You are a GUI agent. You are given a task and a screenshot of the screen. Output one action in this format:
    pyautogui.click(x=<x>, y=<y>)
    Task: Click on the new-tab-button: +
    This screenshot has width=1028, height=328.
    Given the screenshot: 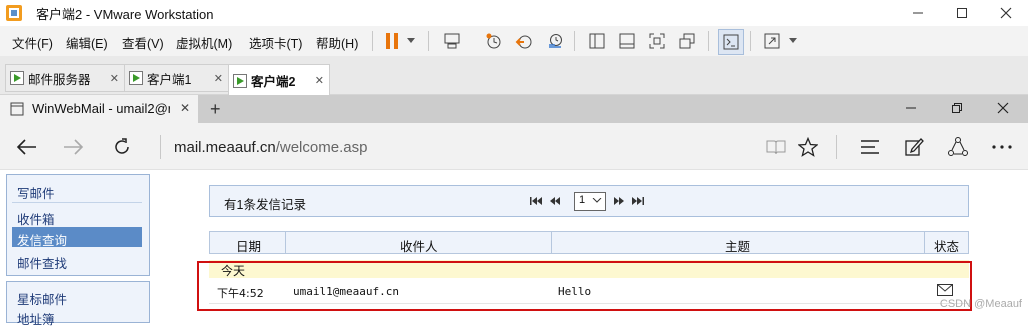 What is the action you would take?
    pyautogui.click(x=215, y=109)
    